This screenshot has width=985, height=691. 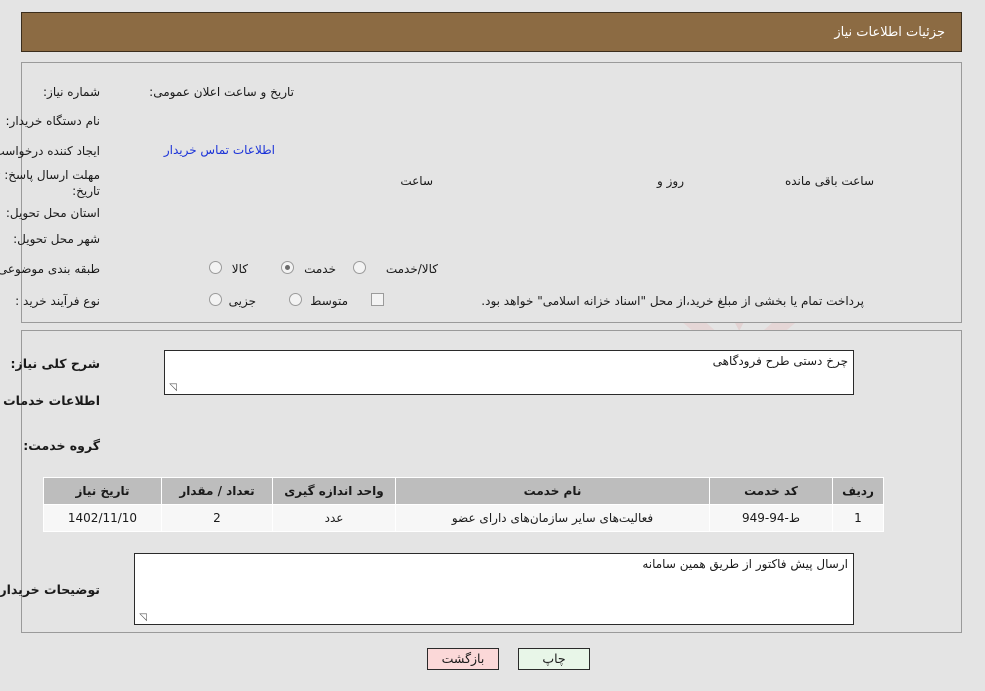 I want to click on category-radio-khedmat, so click(x=288, y=267).